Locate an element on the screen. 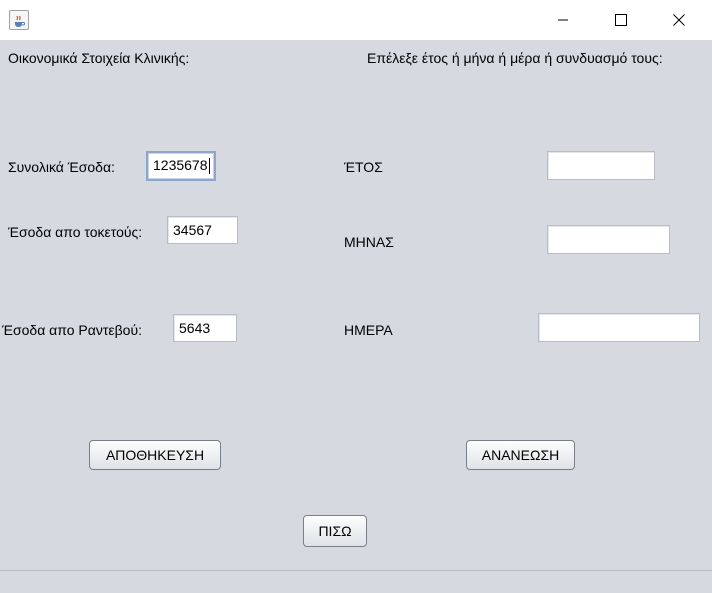 The height and width of the screenshot is (593, 712). minimize-icon is located at coordinates (563, 20).